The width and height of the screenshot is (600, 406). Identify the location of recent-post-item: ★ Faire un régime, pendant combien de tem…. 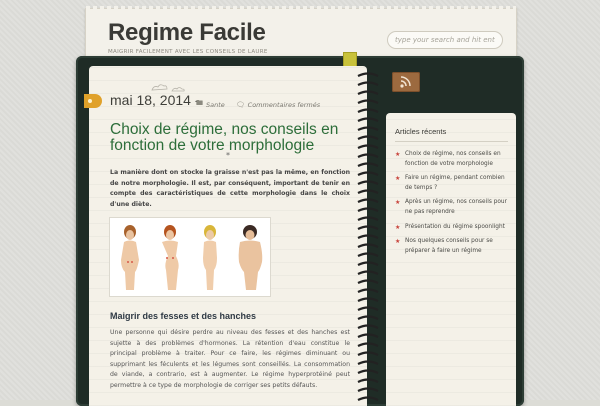
(452, 183).